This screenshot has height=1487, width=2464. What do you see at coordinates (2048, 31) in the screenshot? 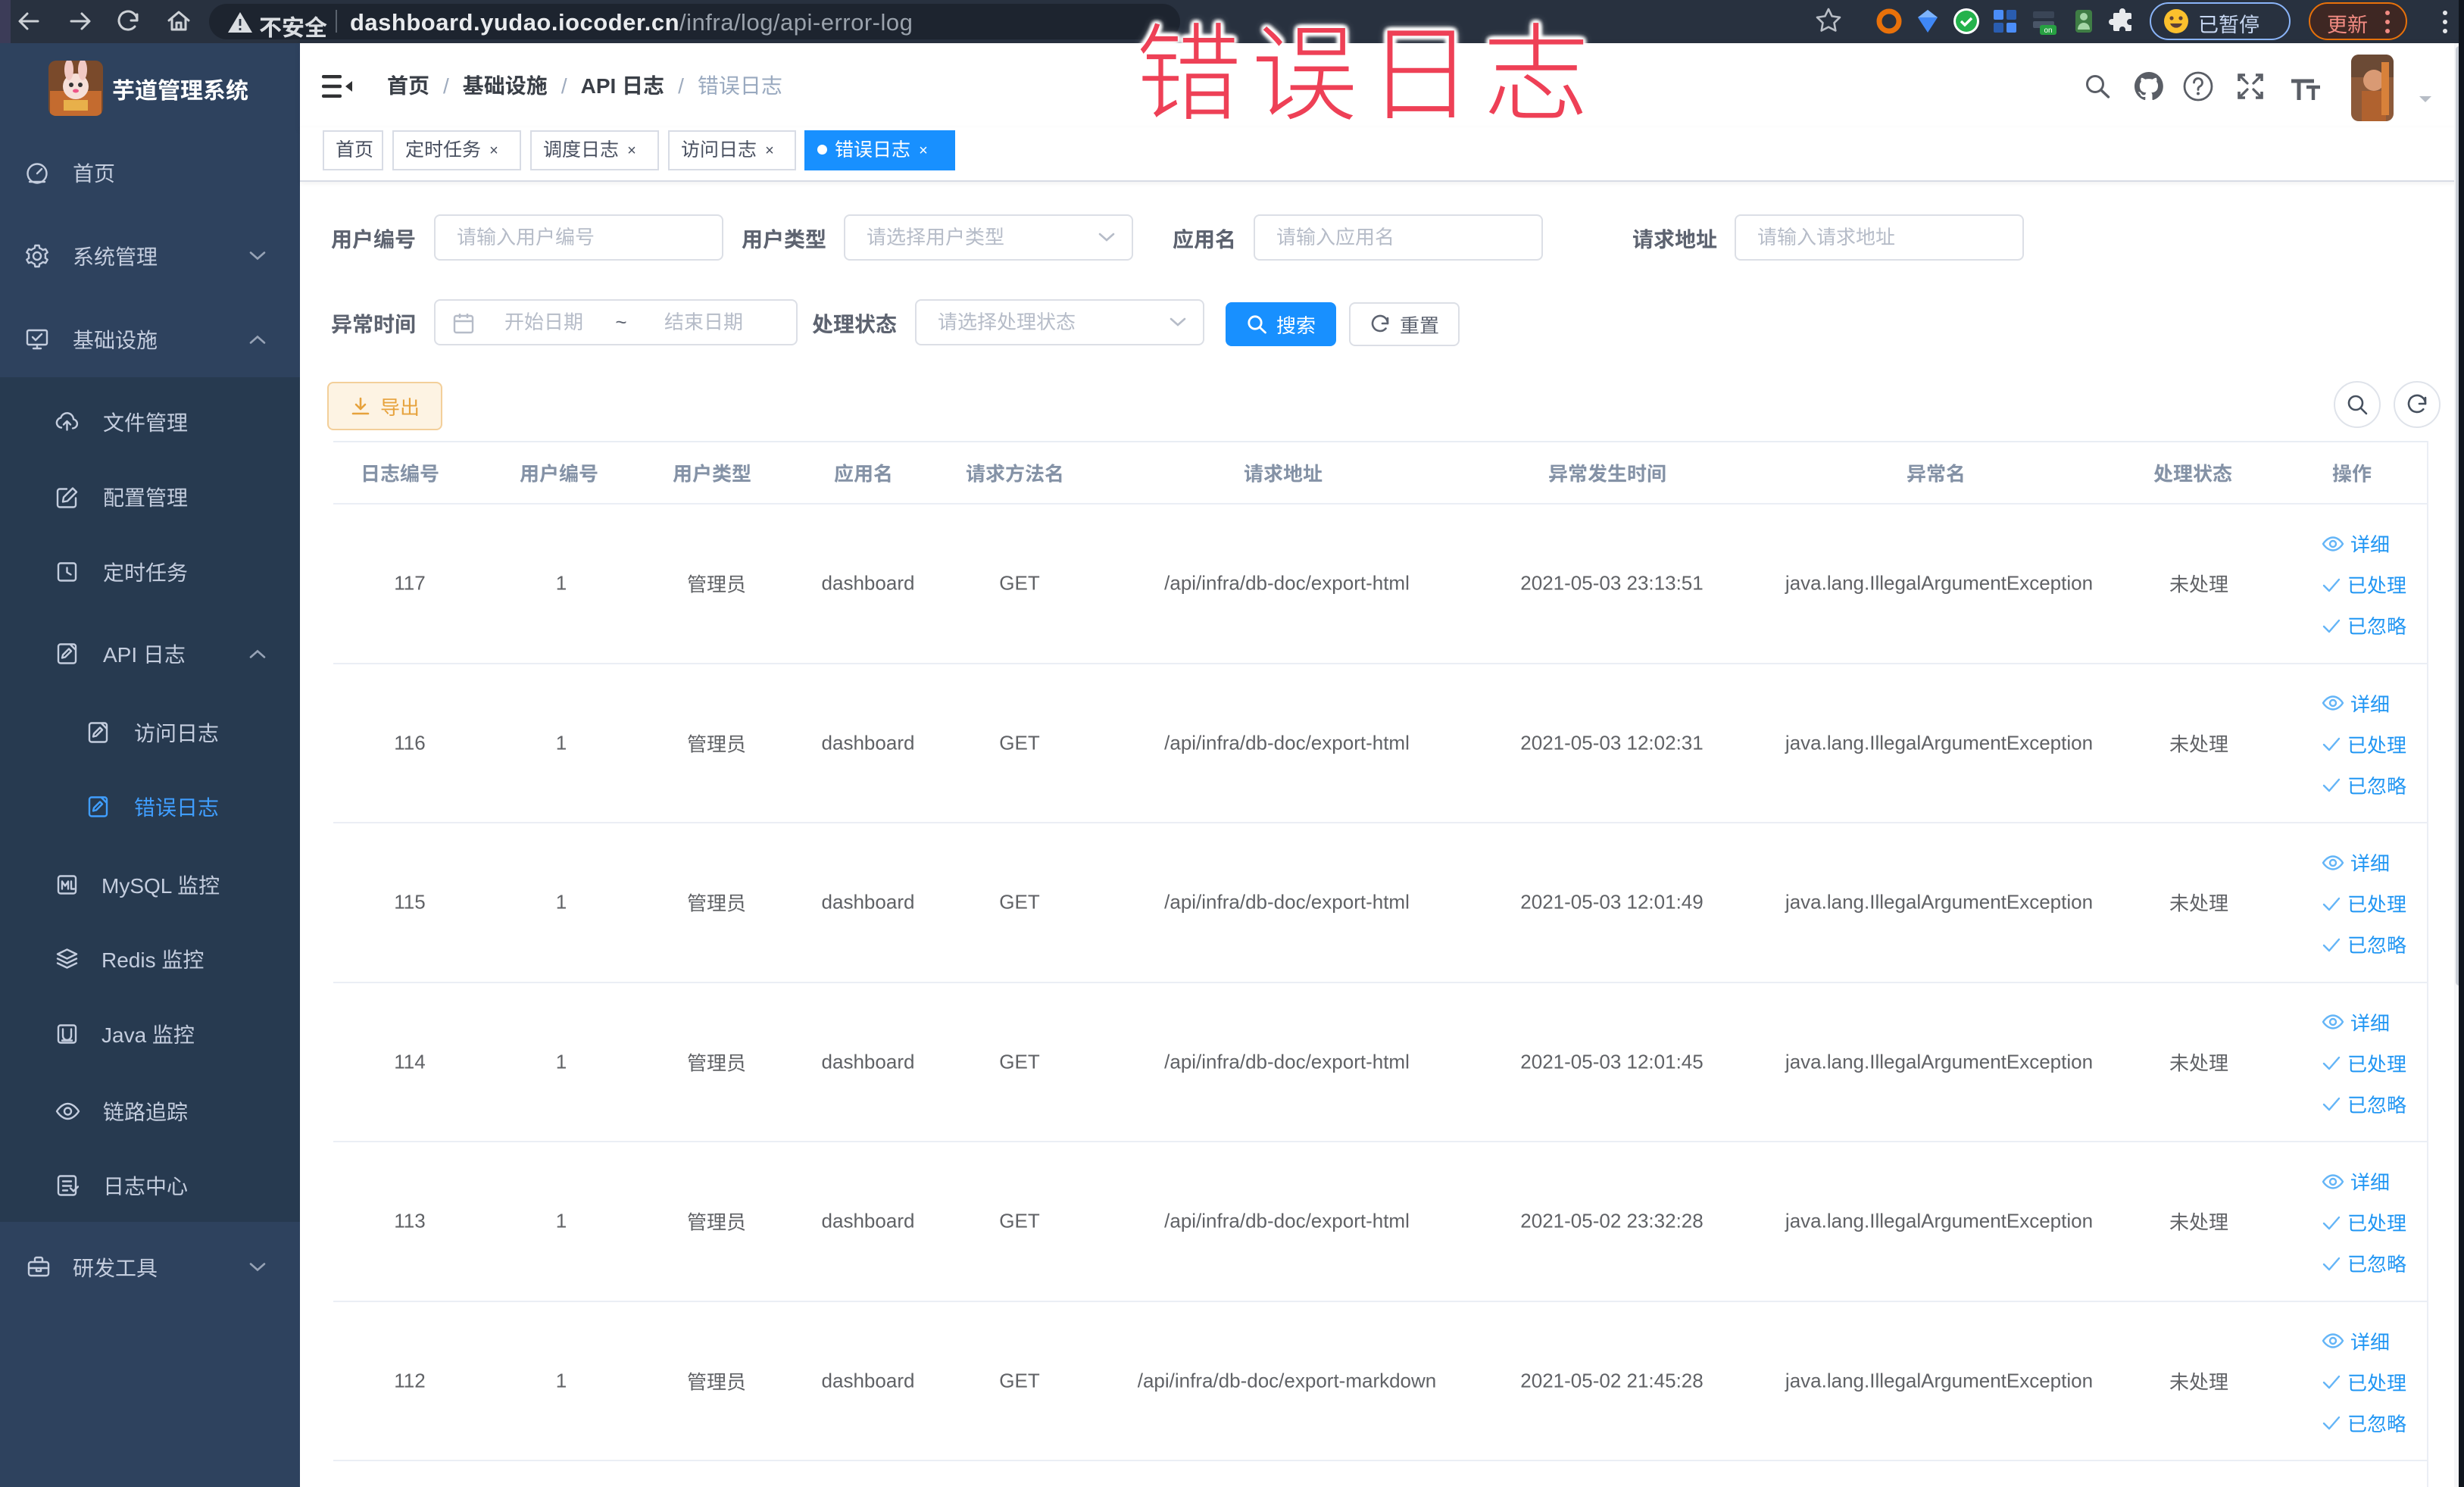
I see `svg-text: on` at bounding box center [2048, 31].